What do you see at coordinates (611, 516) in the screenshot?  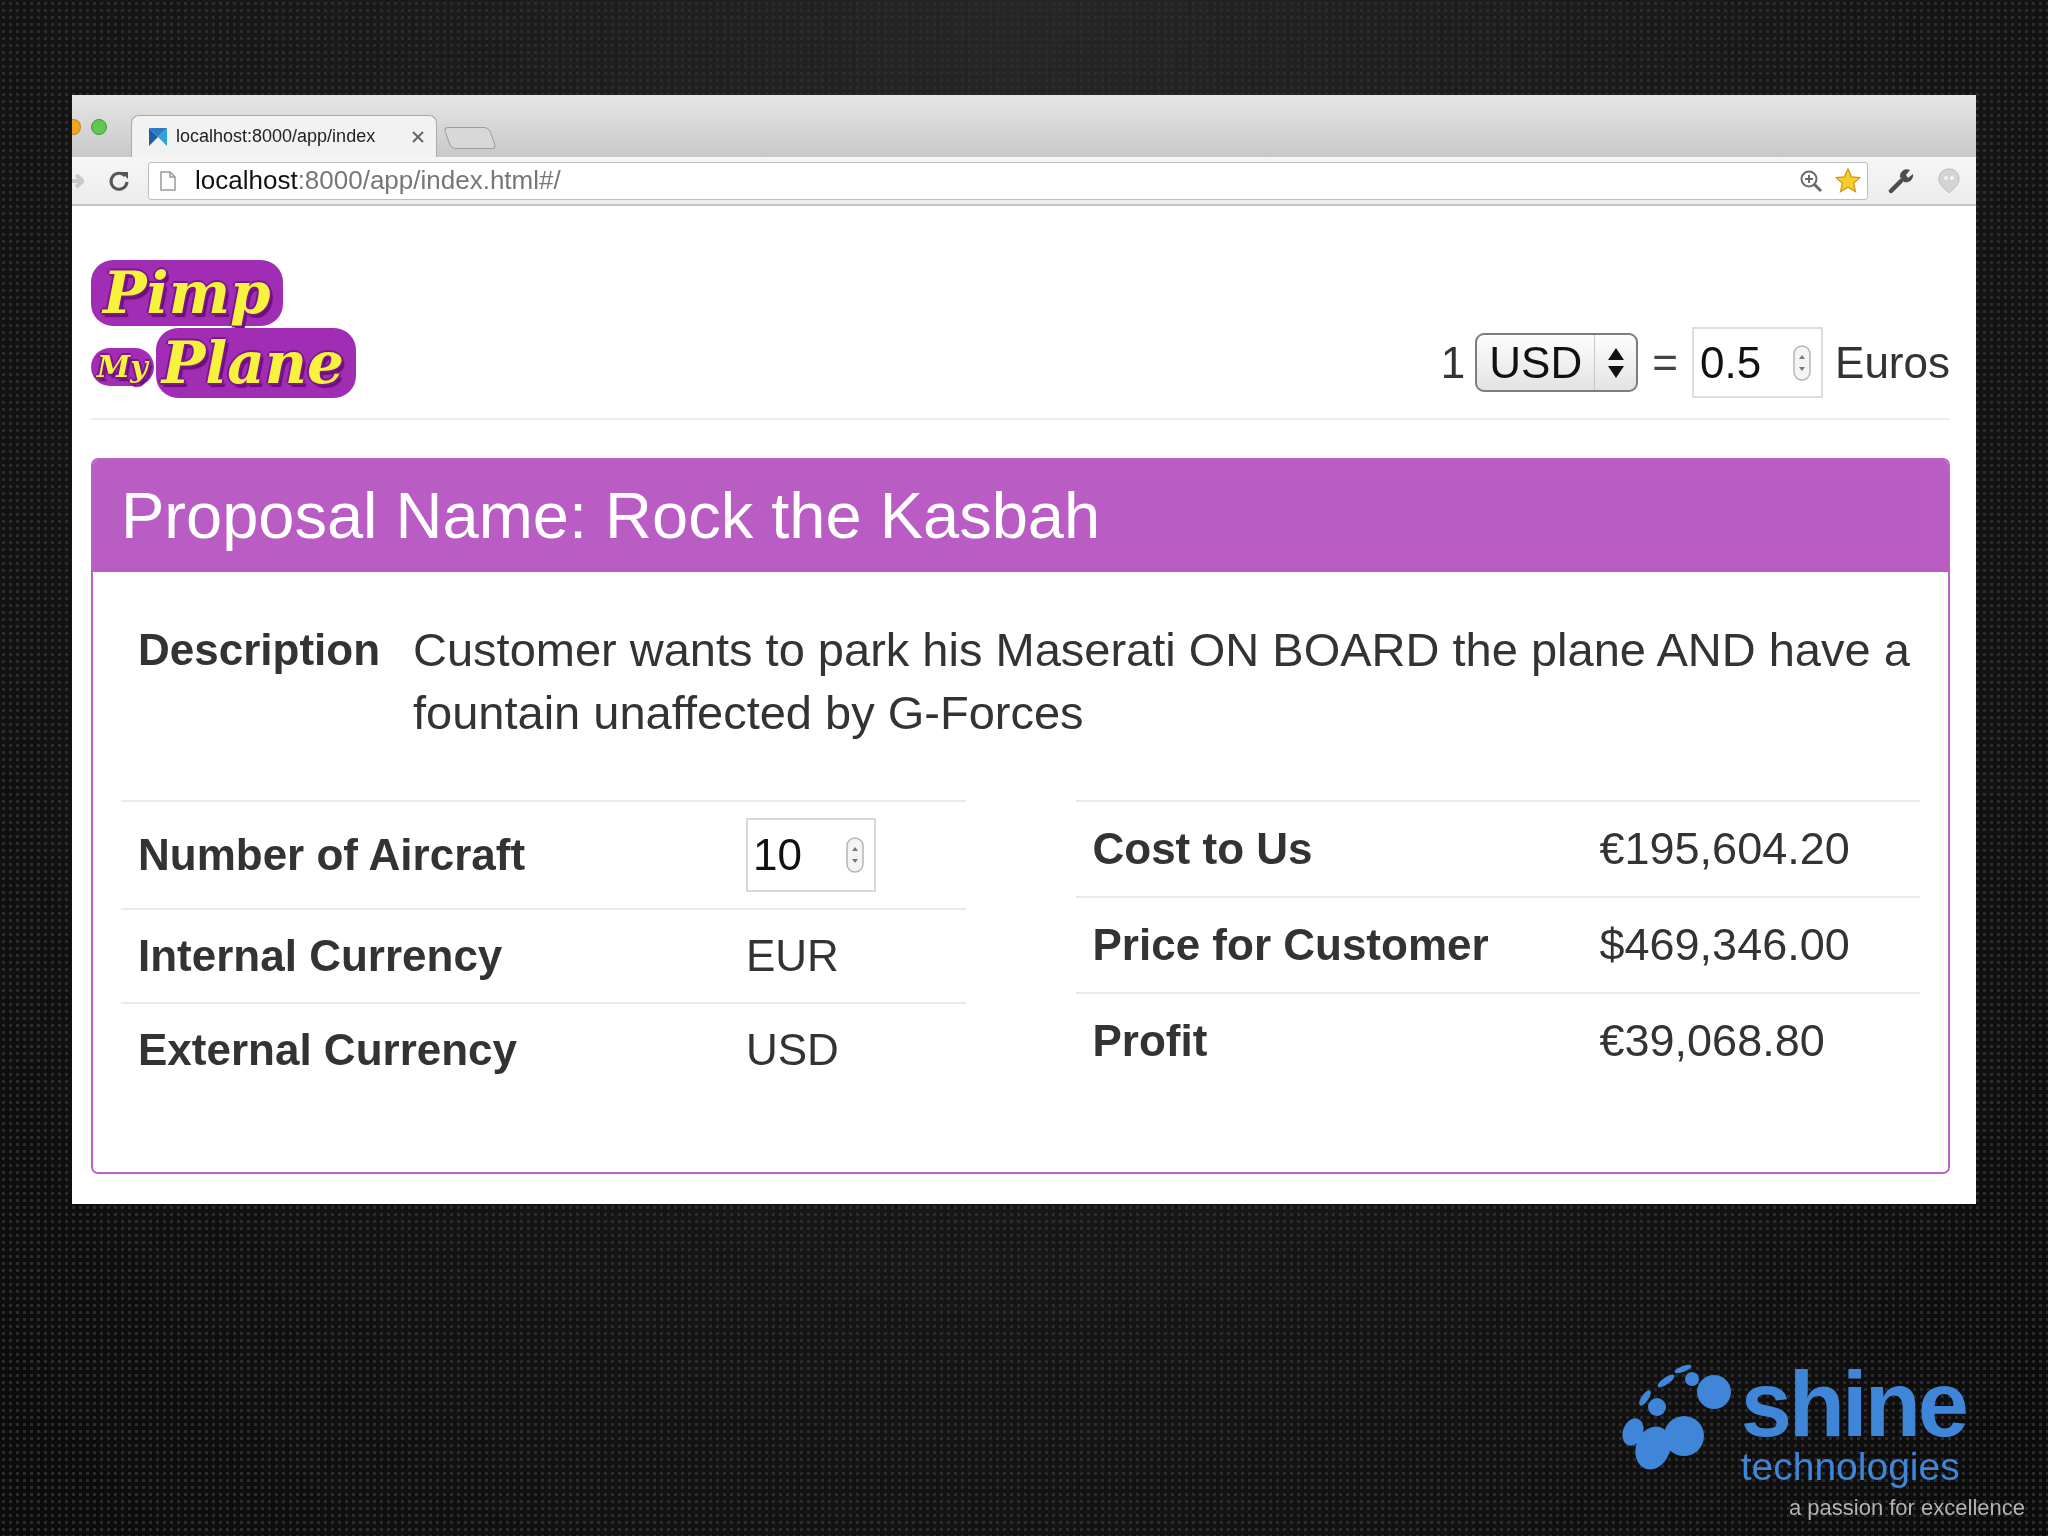 I see `proposal-title: Proposal Name: Rock the Kasbah` at bounding box center [611, 516].